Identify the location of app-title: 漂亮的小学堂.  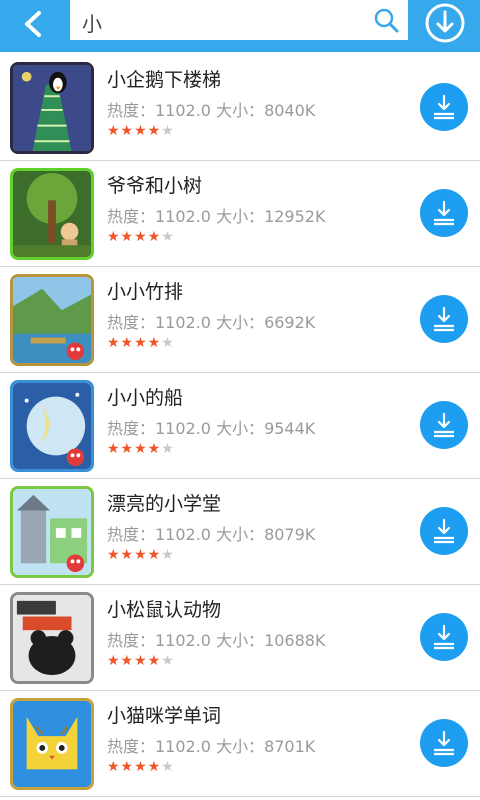
(164, 502).